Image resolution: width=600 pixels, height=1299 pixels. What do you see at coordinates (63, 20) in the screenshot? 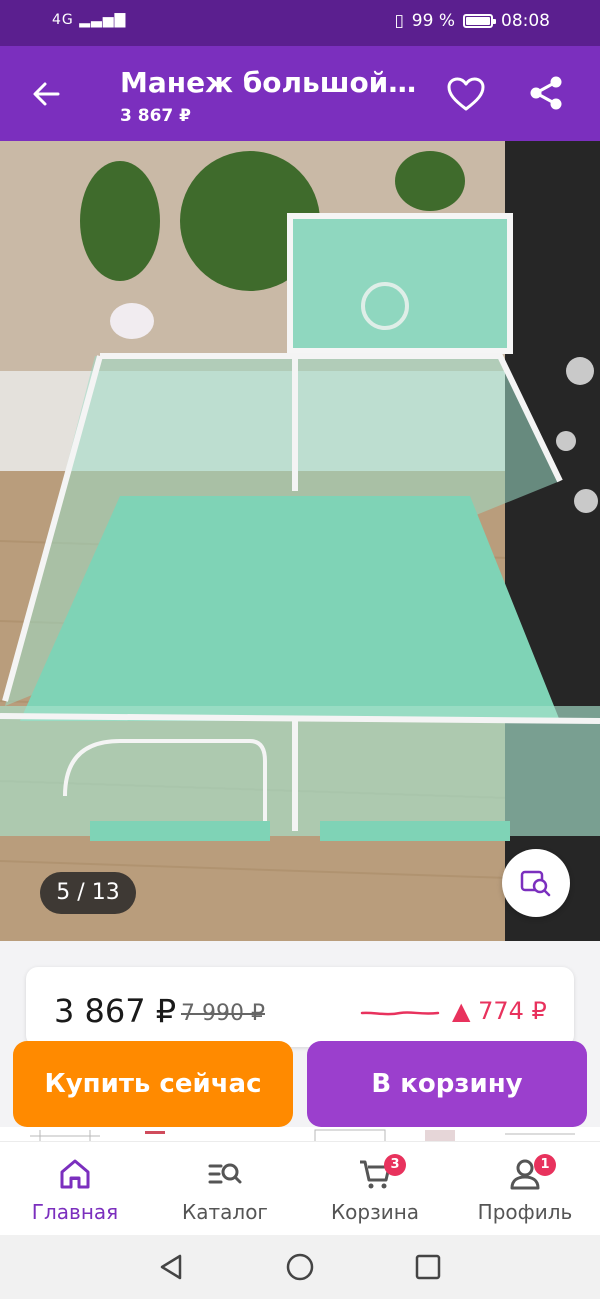
I see `network-type: 4G` at bounding box center [63, 20].